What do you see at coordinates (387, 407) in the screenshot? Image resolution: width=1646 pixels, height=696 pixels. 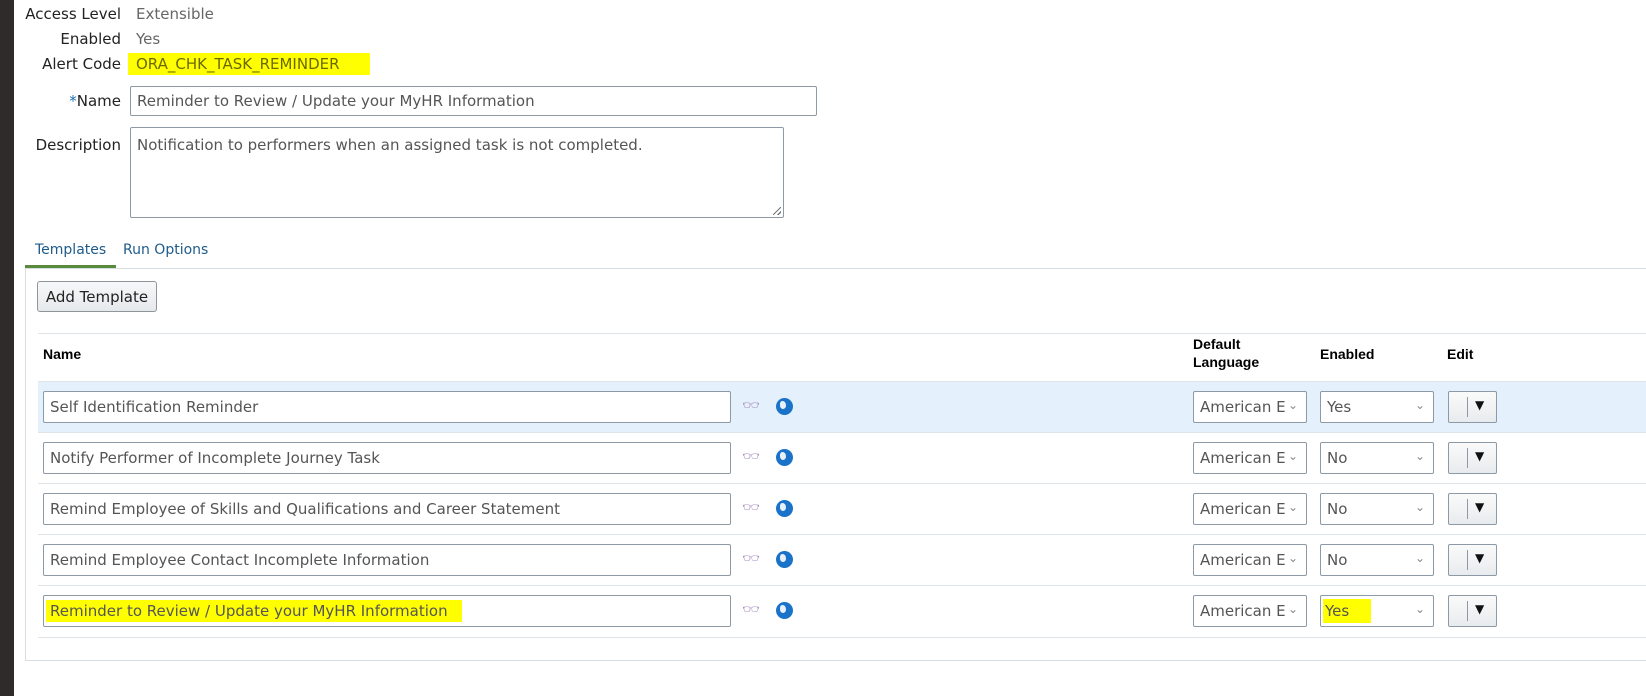 I see `template-name-input: Self Identification Reminder` at bounding box center [387, 407].